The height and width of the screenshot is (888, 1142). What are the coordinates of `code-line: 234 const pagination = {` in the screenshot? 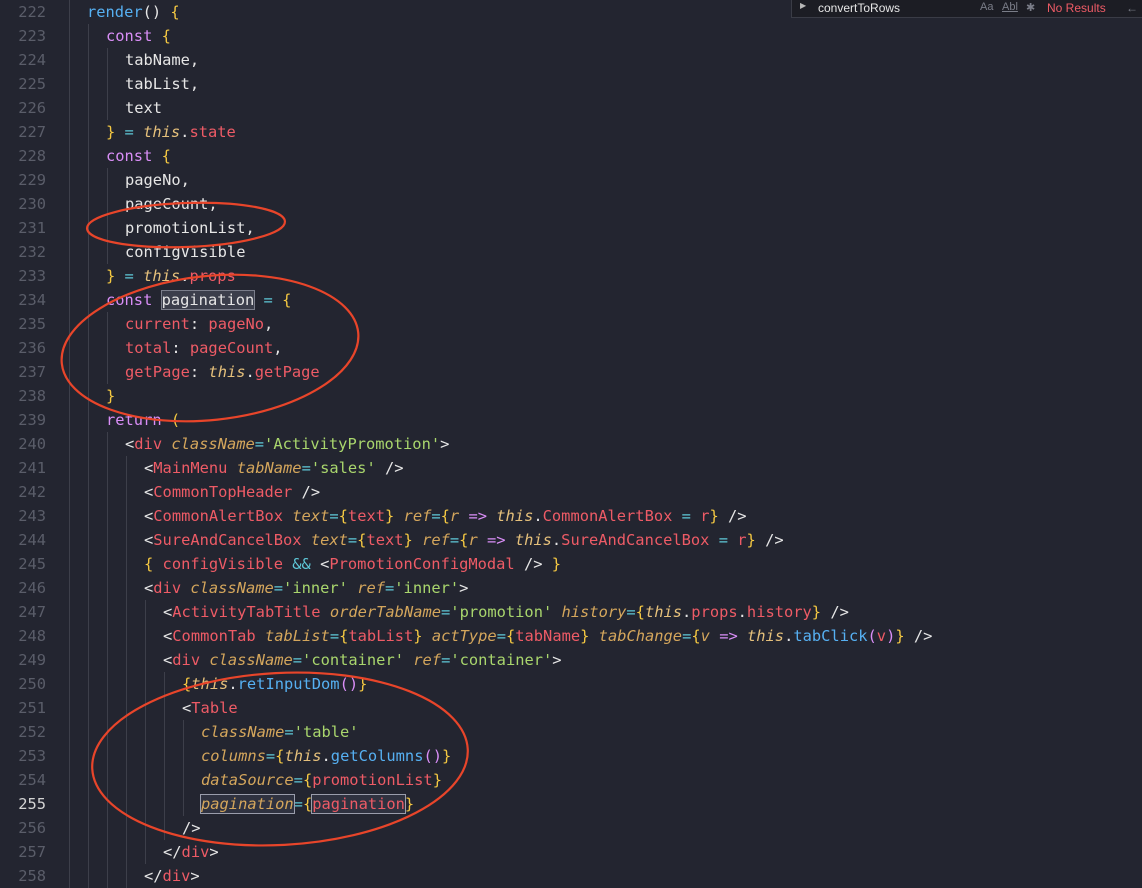 It's located at (571, 300).